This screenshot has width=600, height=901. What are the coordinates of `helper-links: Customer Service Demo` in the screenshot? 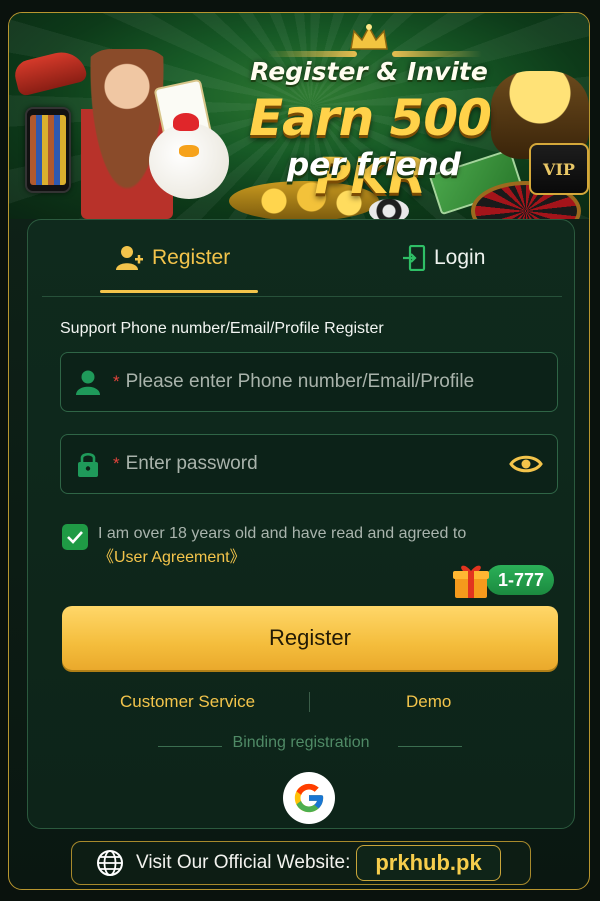 It's located at (301, 703).